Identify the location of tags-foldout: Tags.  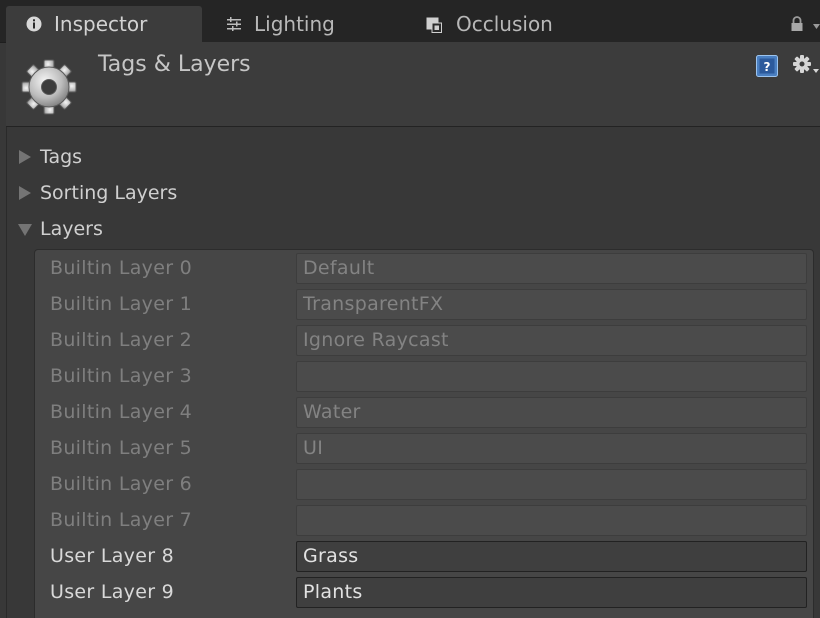
(217, 157).